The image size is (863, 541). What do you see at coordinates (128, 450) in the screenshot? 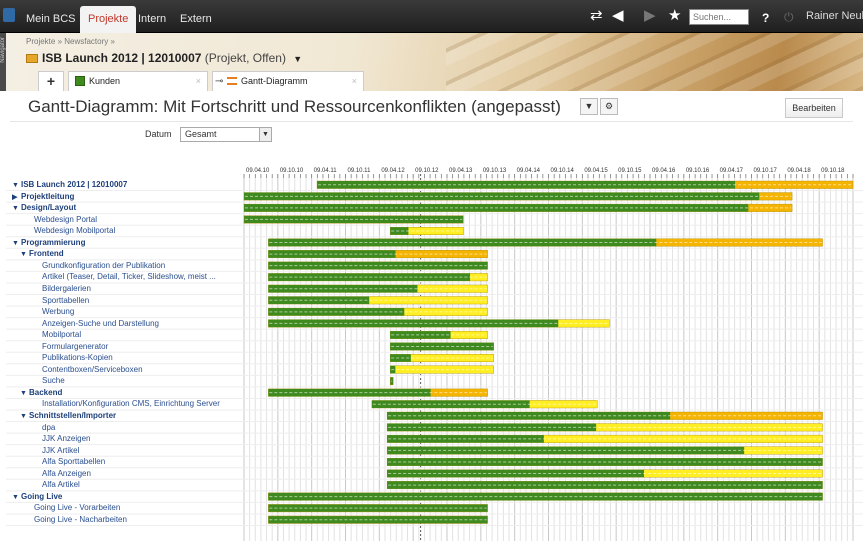
I see `gantt-task-row: JJK Artikel` at bounding box center [128, 450].